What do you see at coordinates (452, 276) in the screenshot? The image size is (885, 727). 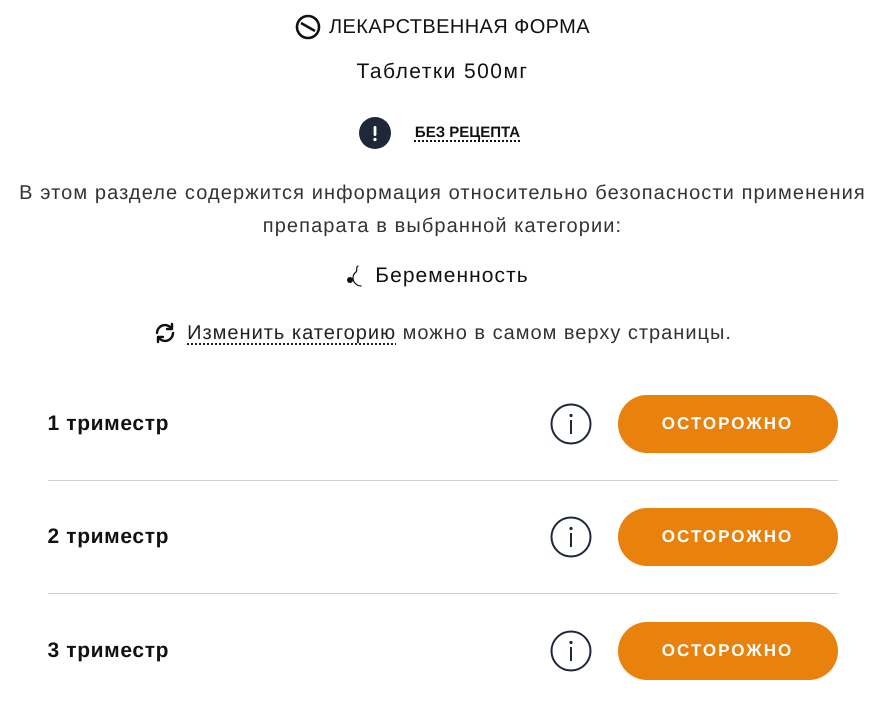 I see `category-label: Беременность` at bounding box center [452, 276].